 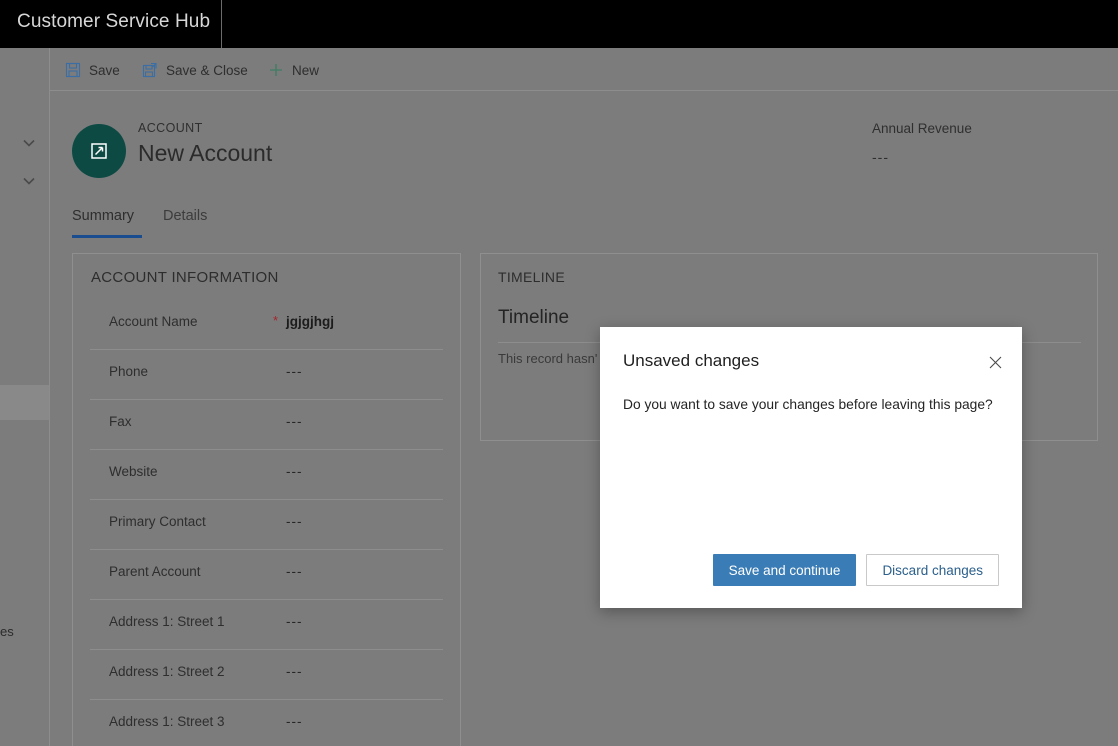 What do you see at coordinates (306, 70) in the screenshot?
I see `new-button-label: New` at bounding box center [306, 70].